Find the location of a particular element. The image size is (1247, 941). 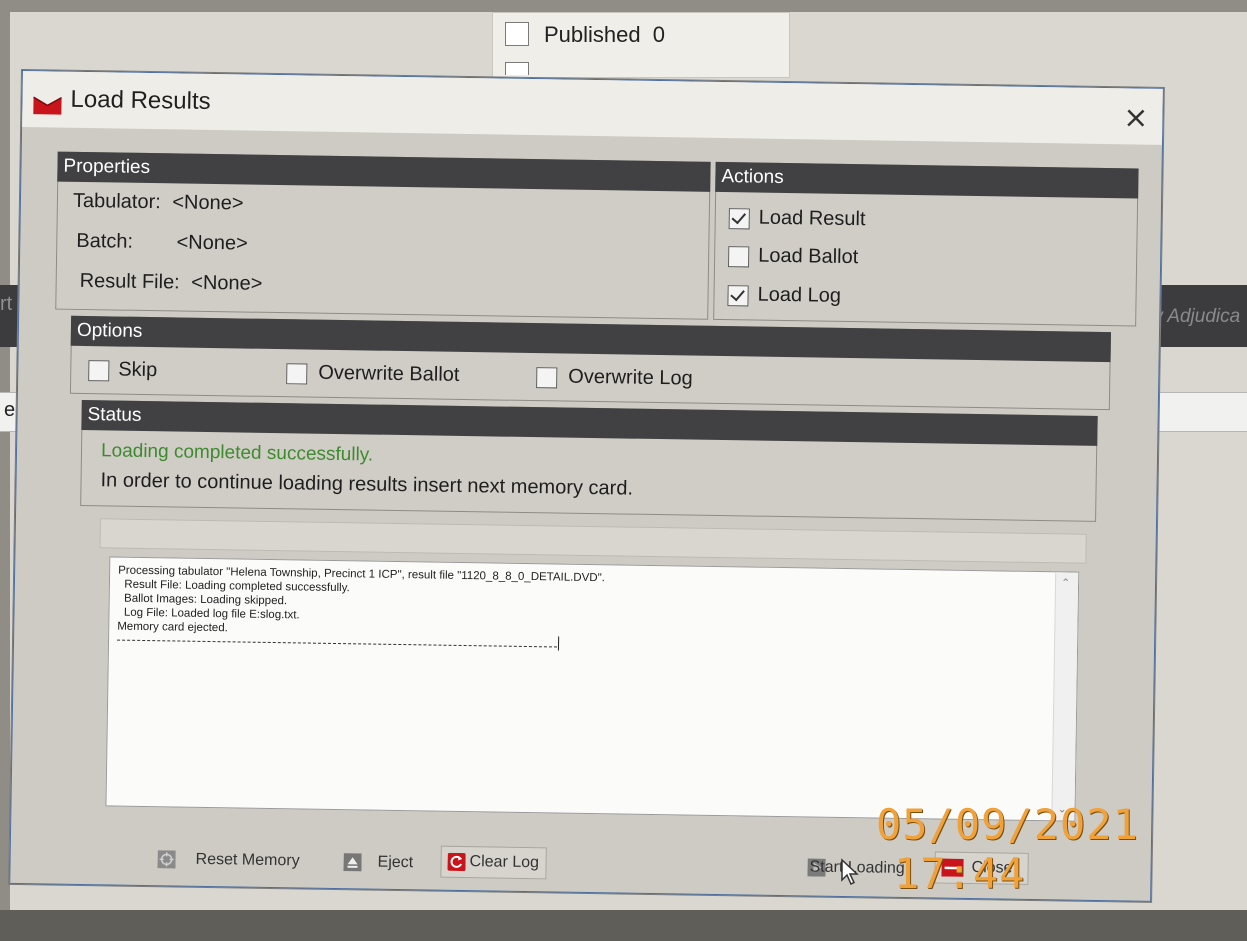

load-result-label: Load Result is located at coordinates (812, 218).